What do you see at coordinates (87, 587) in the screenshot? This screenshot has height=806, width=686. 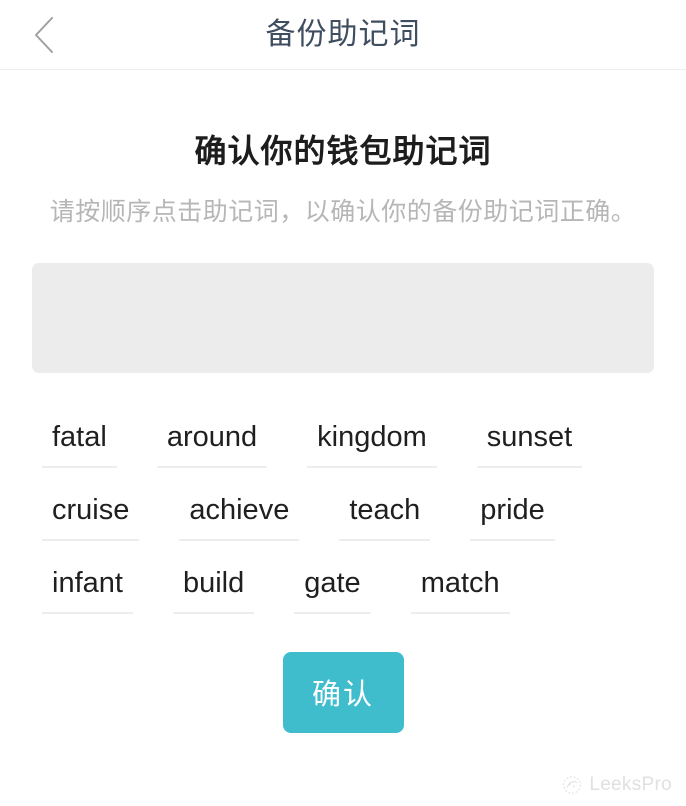 I see `word-chip: infant` at bounding box center [87, 587].